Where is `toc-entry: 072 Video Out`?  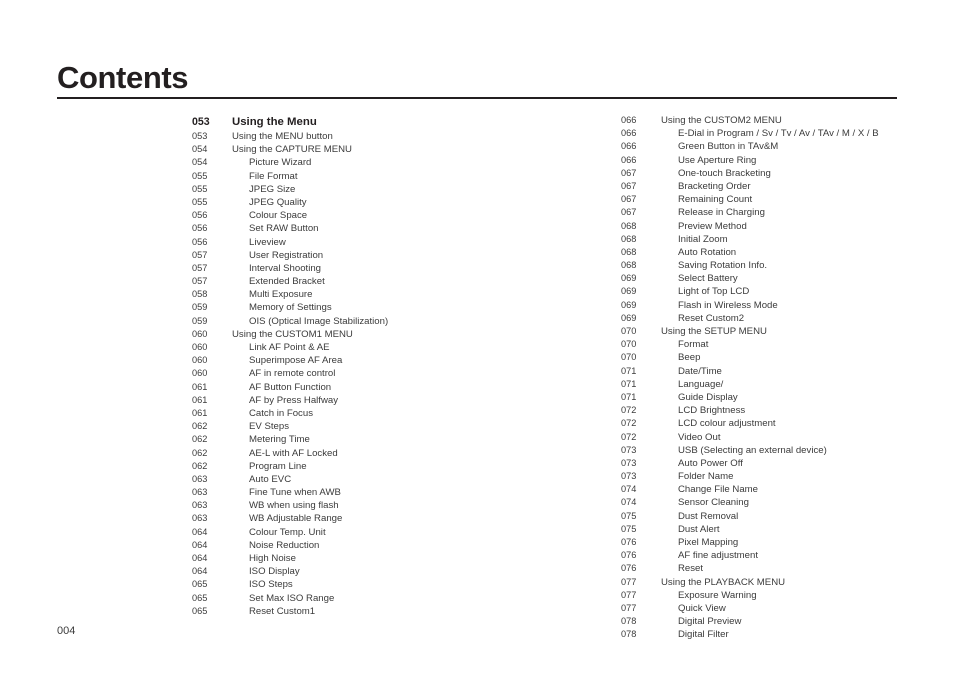 toc-entry: 072 Video Out is located at coordinates (786, 437).